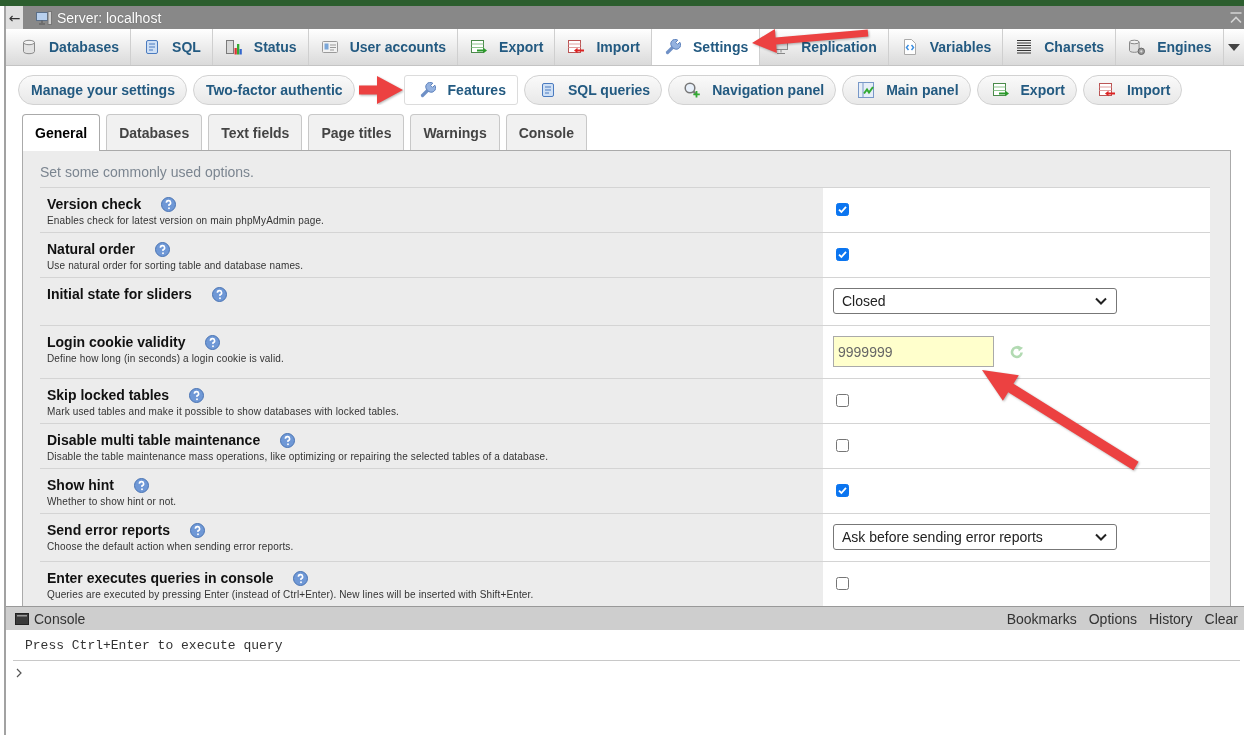 This screenshot has height=735, width=1244. Describe the element at coordinates (154, 132) in the screenshot. I see `form-tab: Databases` at that location.